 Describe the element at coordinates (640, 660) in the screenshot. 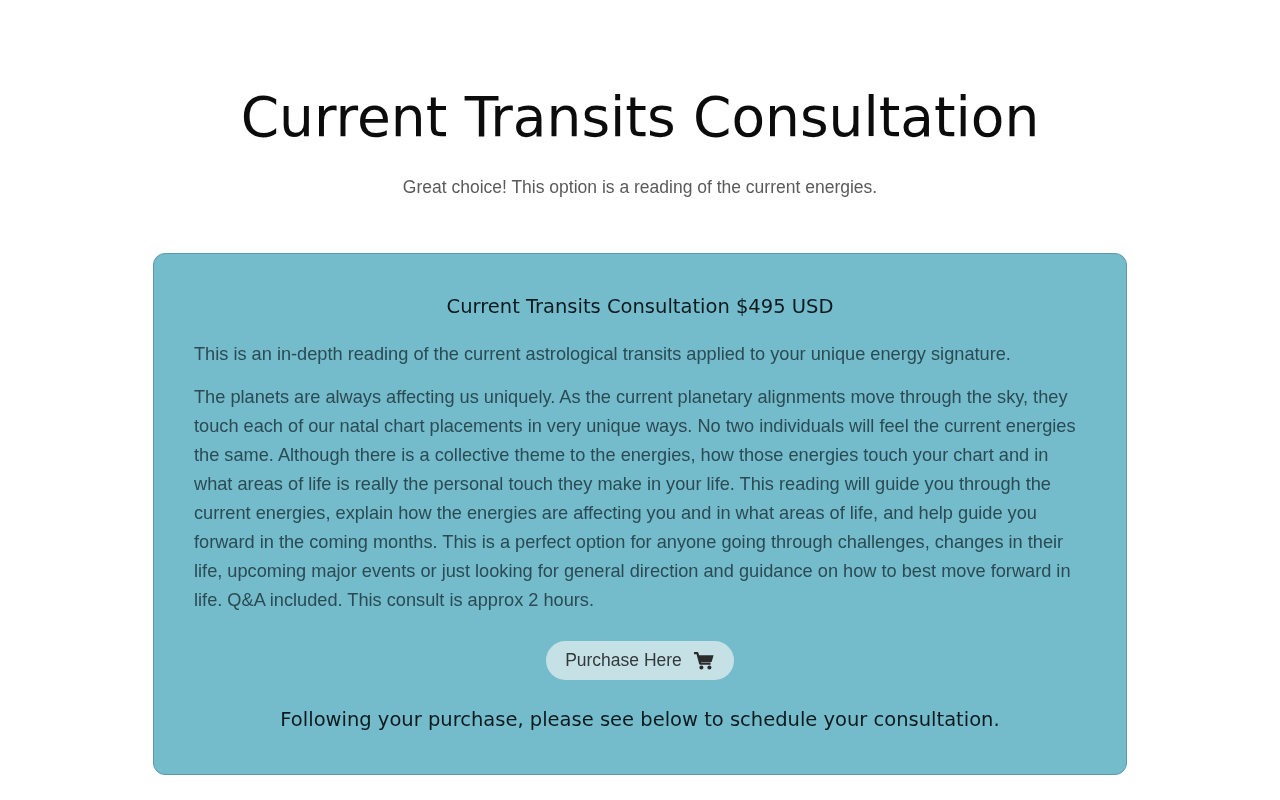

I see `purchase-button: Purchase Here` at that location.